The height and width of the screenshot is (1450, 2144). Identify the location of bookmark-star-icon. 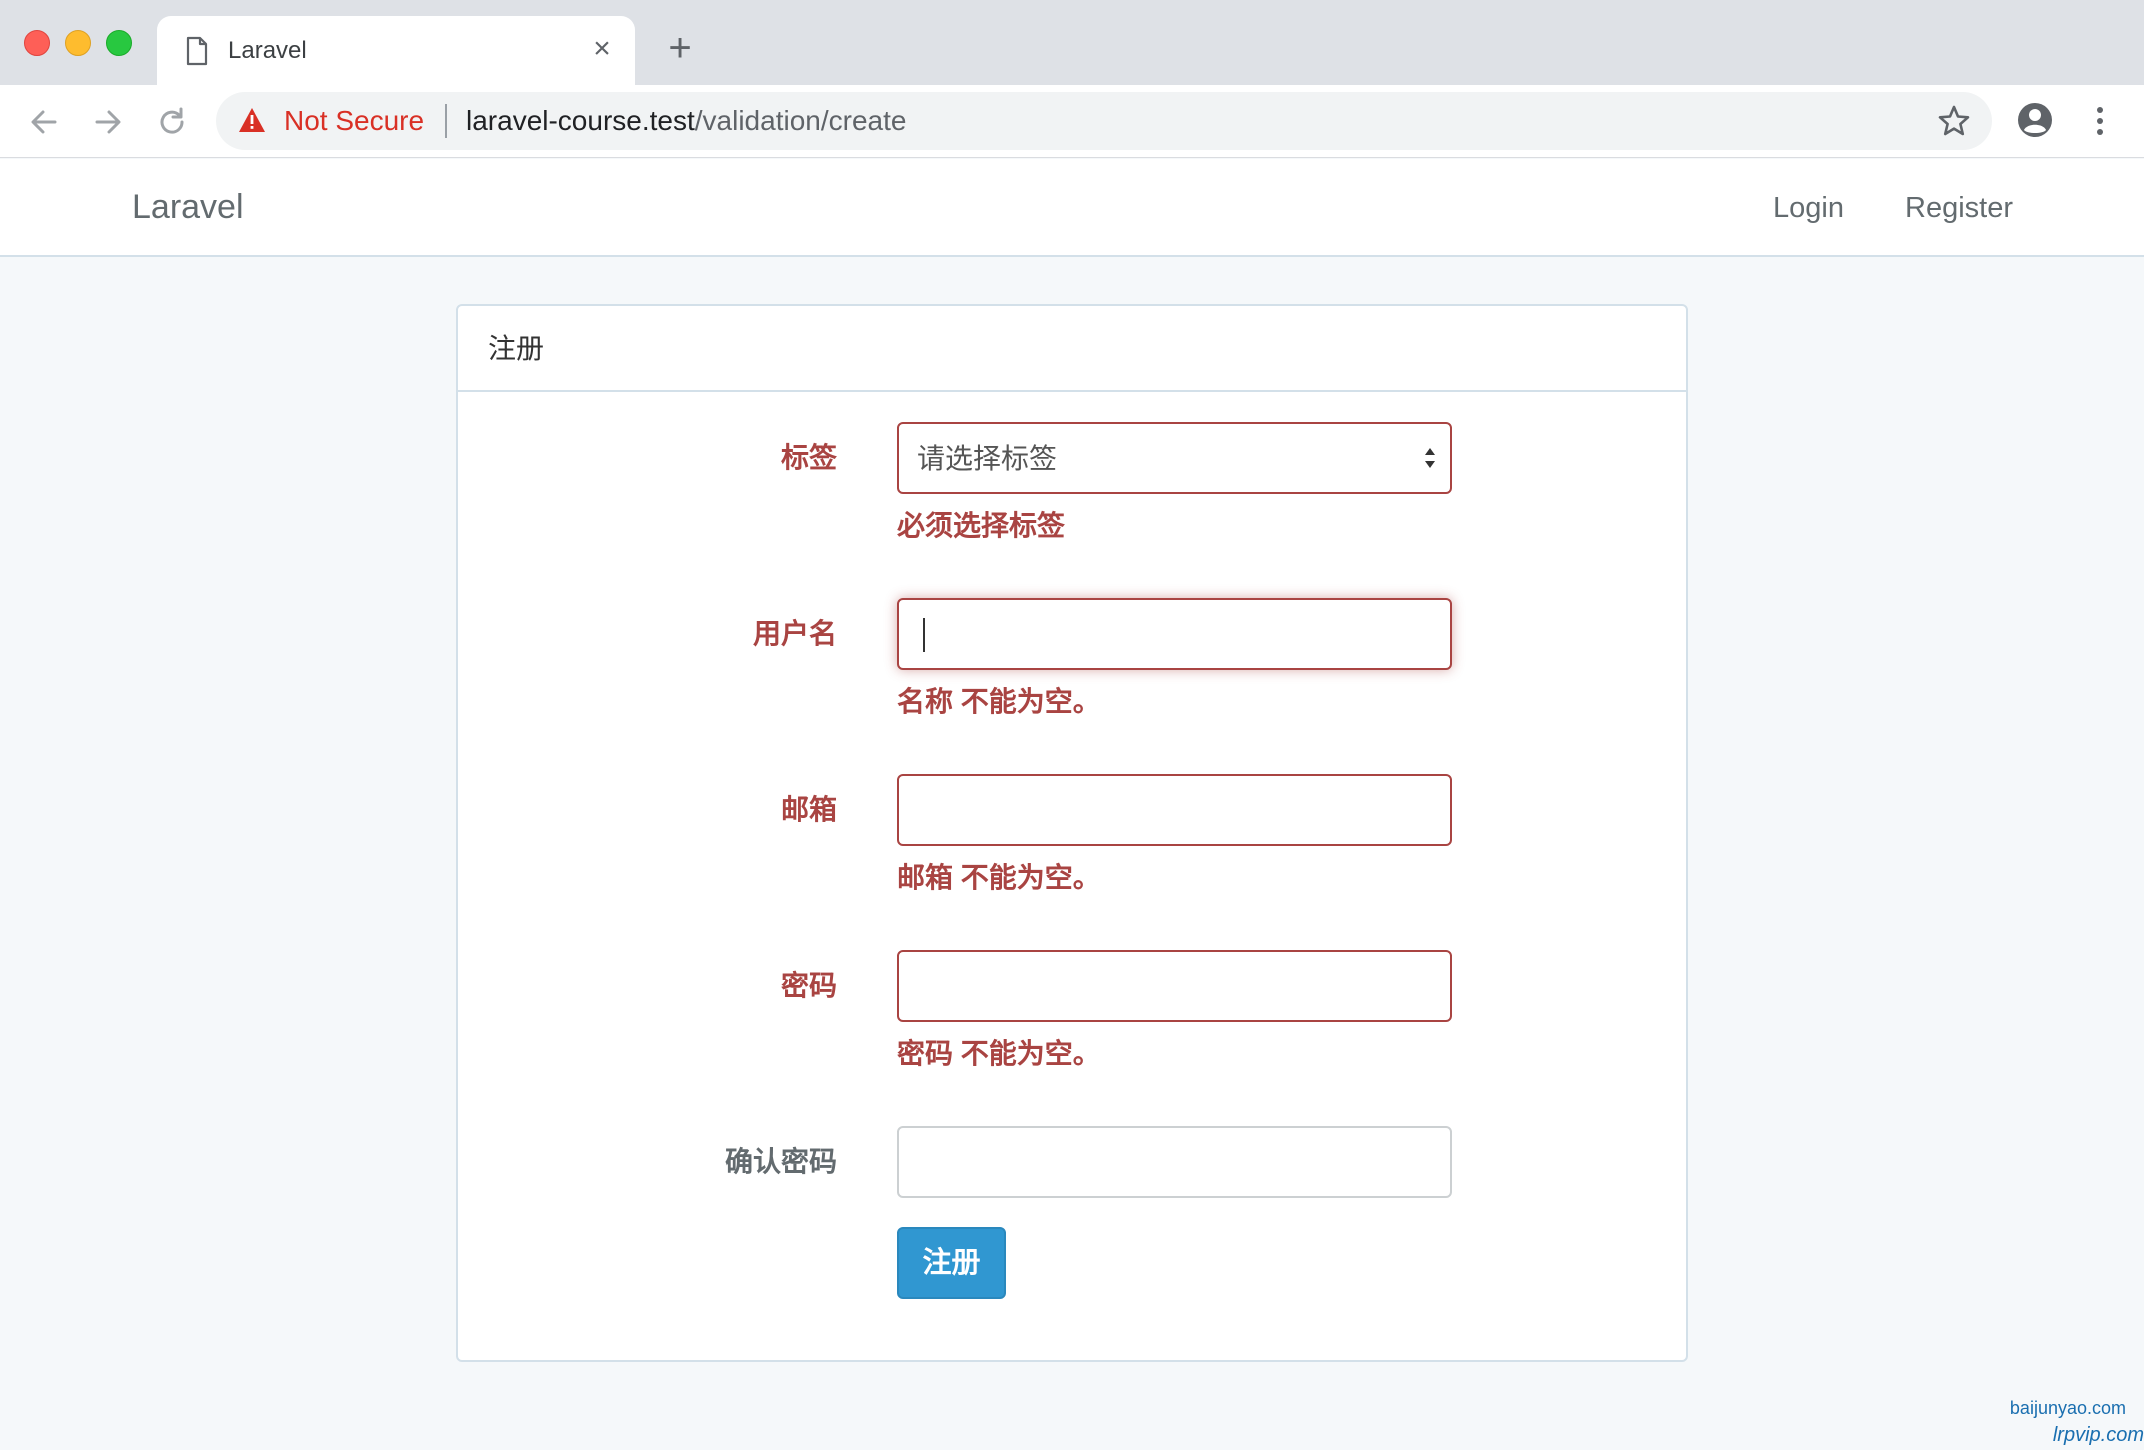
(1954, 121).